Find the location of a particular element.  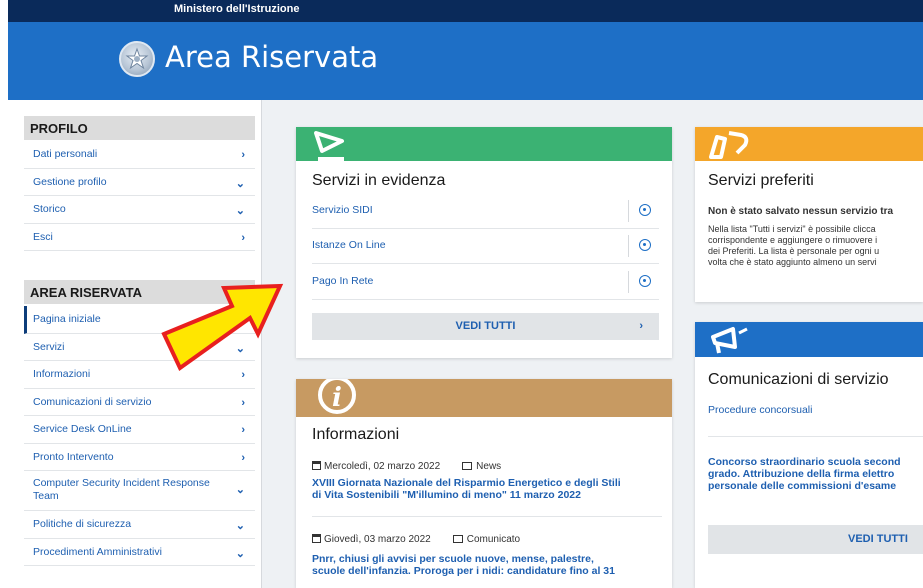

page-title: Area Riservata is located at coordinates (271, 57).